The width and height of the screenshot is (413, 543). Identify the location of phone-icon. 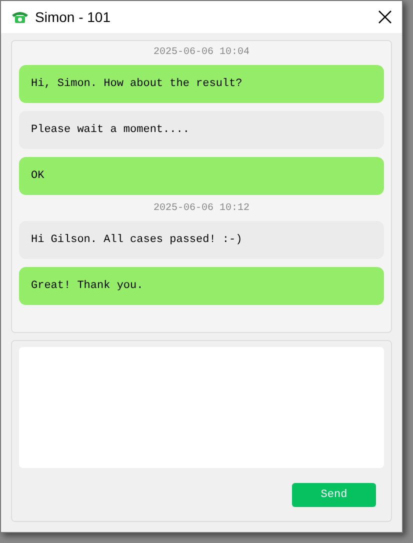
(20, 17).